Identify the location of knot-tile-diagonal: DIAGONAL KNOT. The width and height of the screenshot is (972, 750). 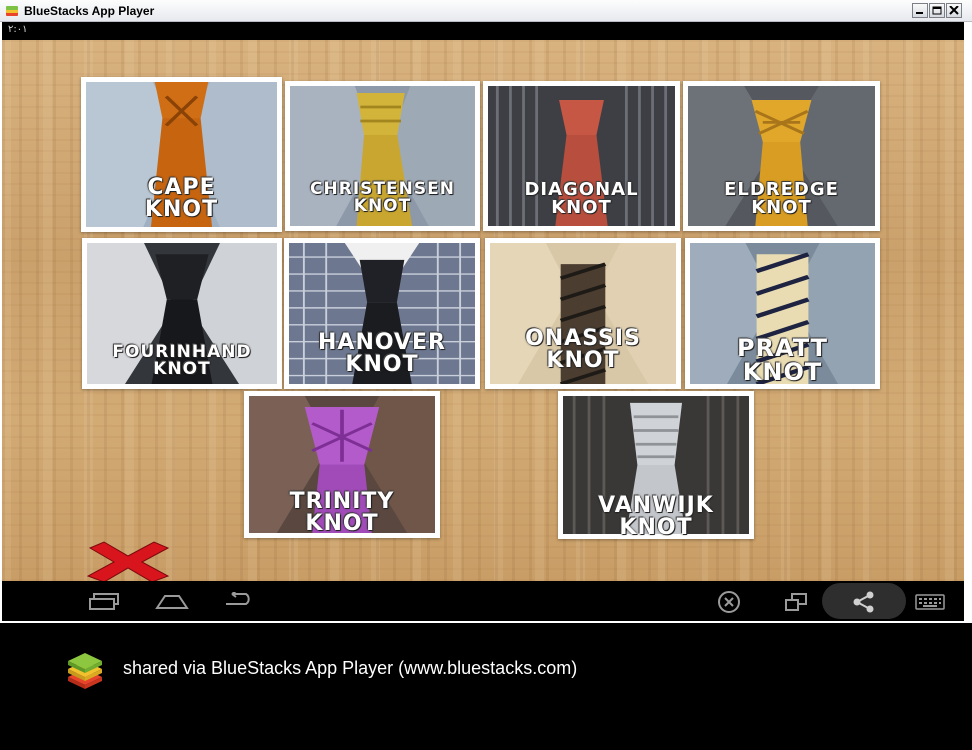
(581, 156).